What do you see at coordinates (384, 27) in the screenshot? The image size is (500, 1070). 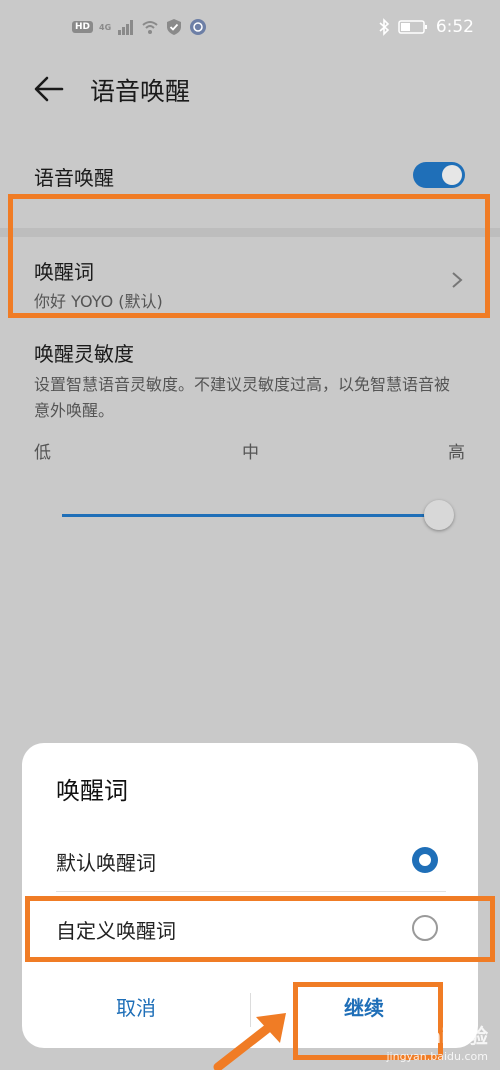 I see `bluetooth-icon` at bounding box center [384, 27].